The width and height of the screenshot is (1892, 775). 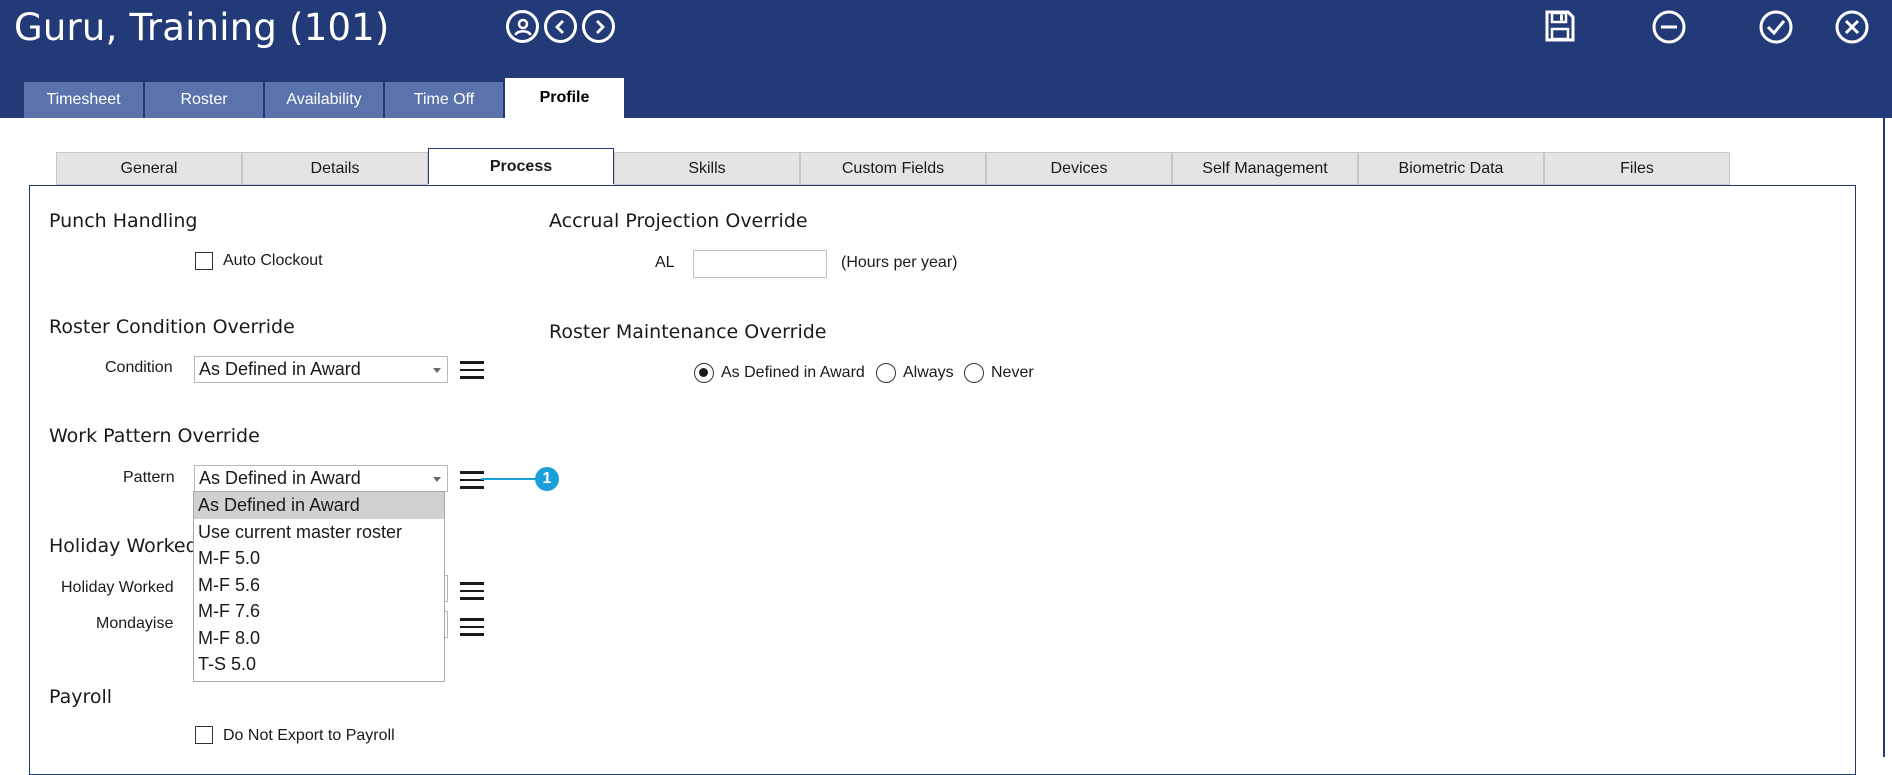 What do you see at coordinates (84, 100) in the screenshot?
I see `tab-timesheet: Timesheet` at bounding box center [84, 100].